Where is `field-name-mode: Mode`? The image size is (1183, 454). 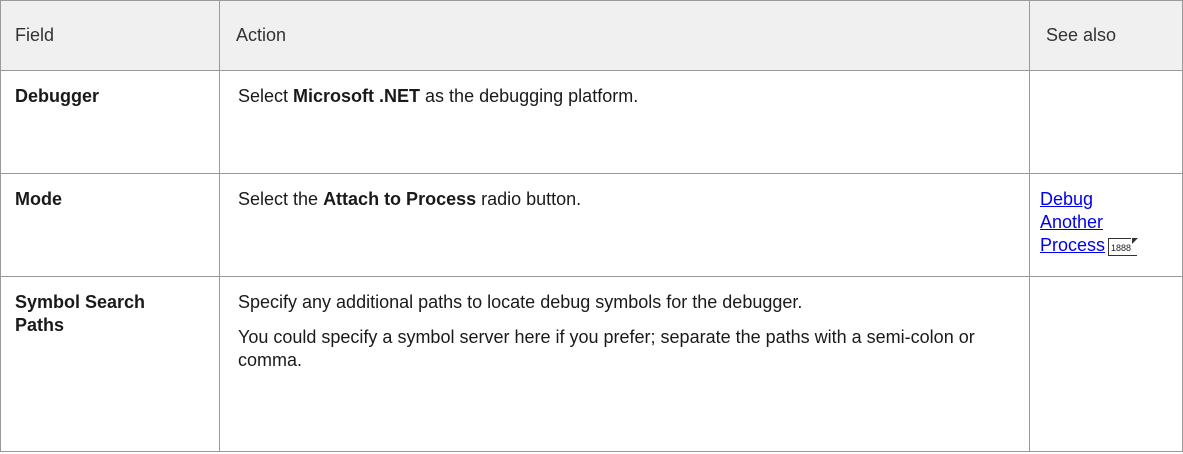
field-name-mode: Mode is located at coordinates (38, 199).